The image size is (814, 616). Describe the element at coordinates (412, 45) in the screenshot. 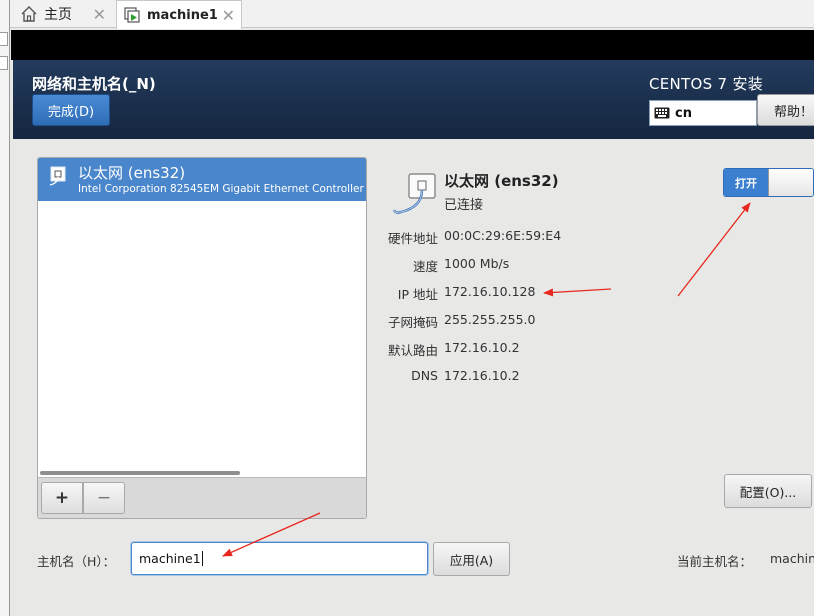

I see `console-top-band` at that location.